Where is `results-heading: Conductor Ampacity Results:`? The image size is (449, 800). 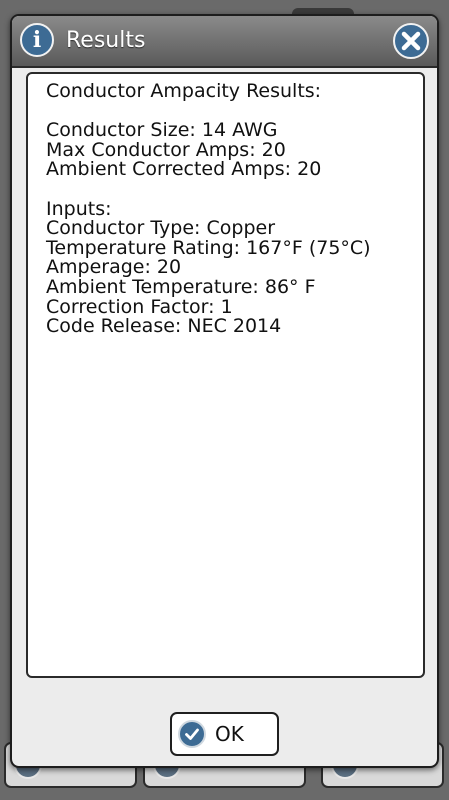 results-heading: Conductor Ampacity Results: is located at coordinates (184, 91).